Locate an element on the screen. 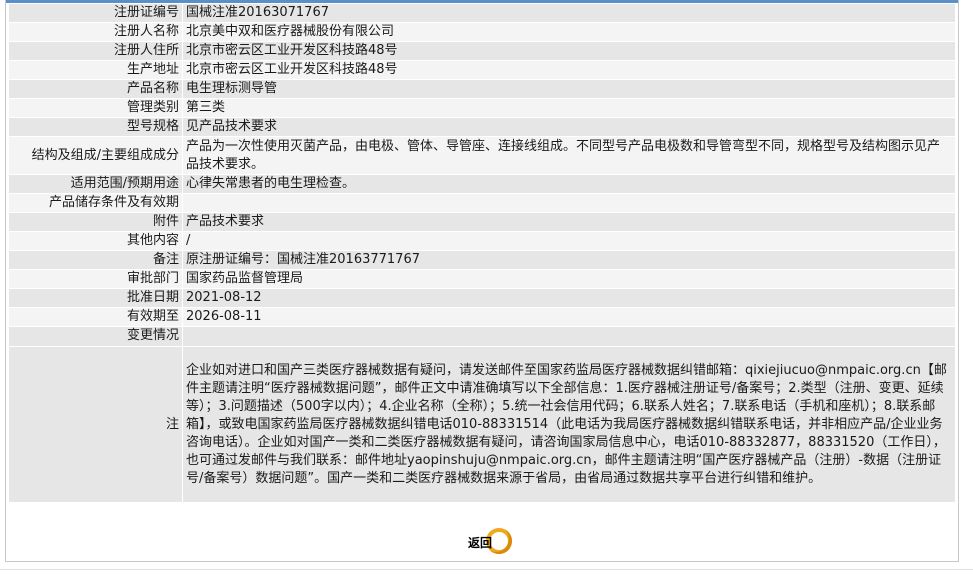  field-label: 其他内容 is located at coordinates (95, 241).